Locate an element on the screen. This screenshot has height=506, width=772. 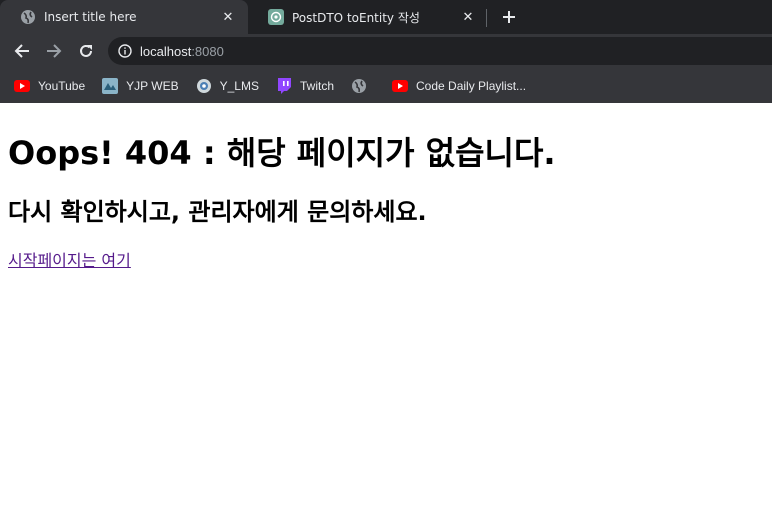
bookmark-label: Y_LMS is located at coordinates (239, 85).